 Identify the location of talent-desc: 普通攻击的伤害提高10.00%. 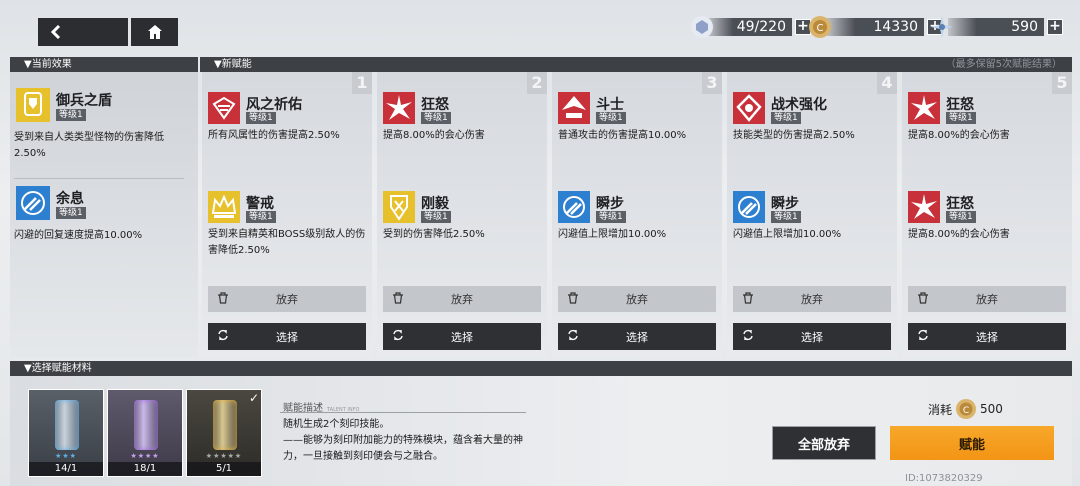
(622, 135).